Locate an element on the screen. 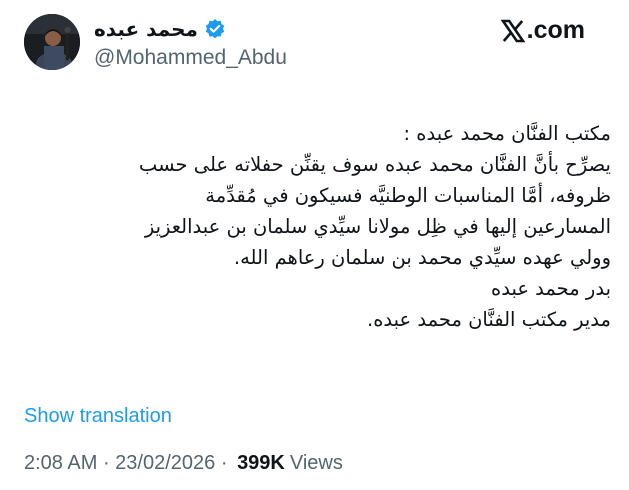 The width and height of the screenshot is (629, 490). views-count: 399K is located at coordinates (261, 463).